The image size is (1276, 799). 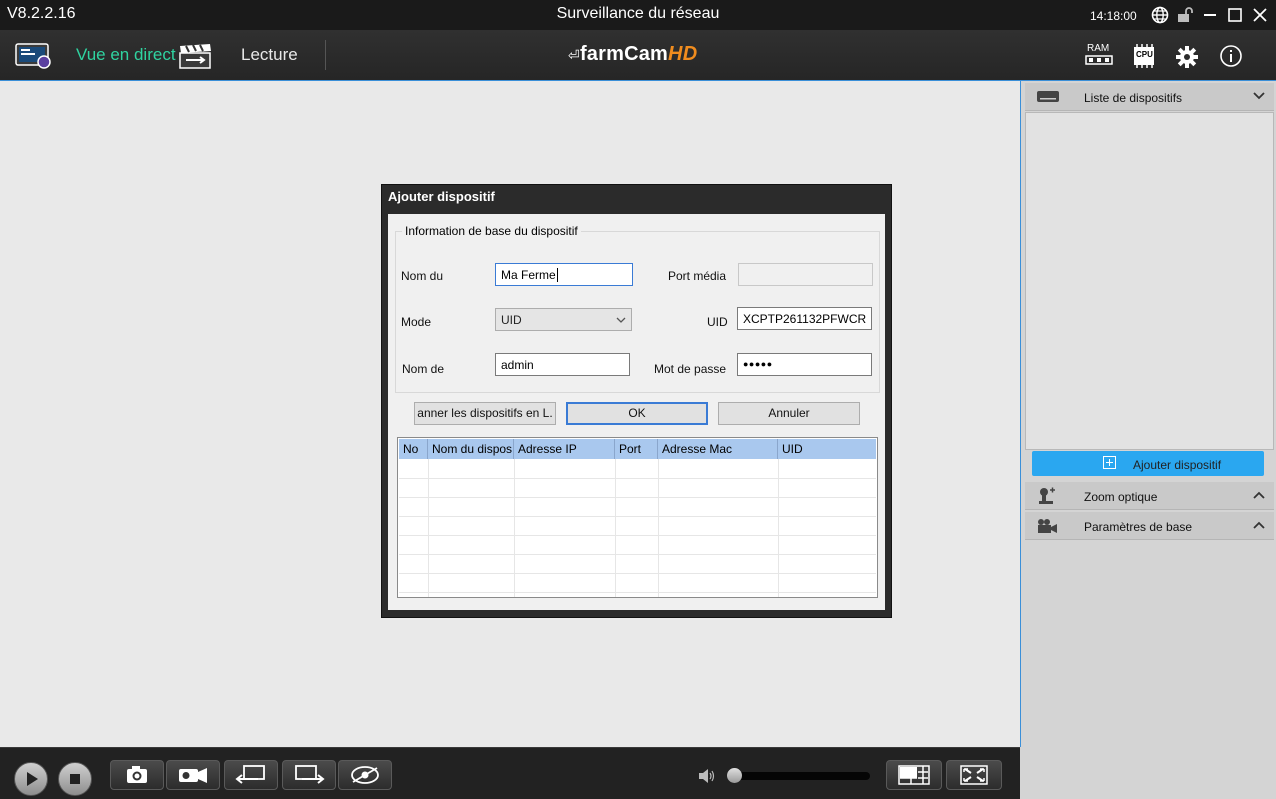 What do you see at coordinates (718, 449) in the screenshot?
I see `column-header-mac: Adresse Mac` at bounding box center [718, 449].